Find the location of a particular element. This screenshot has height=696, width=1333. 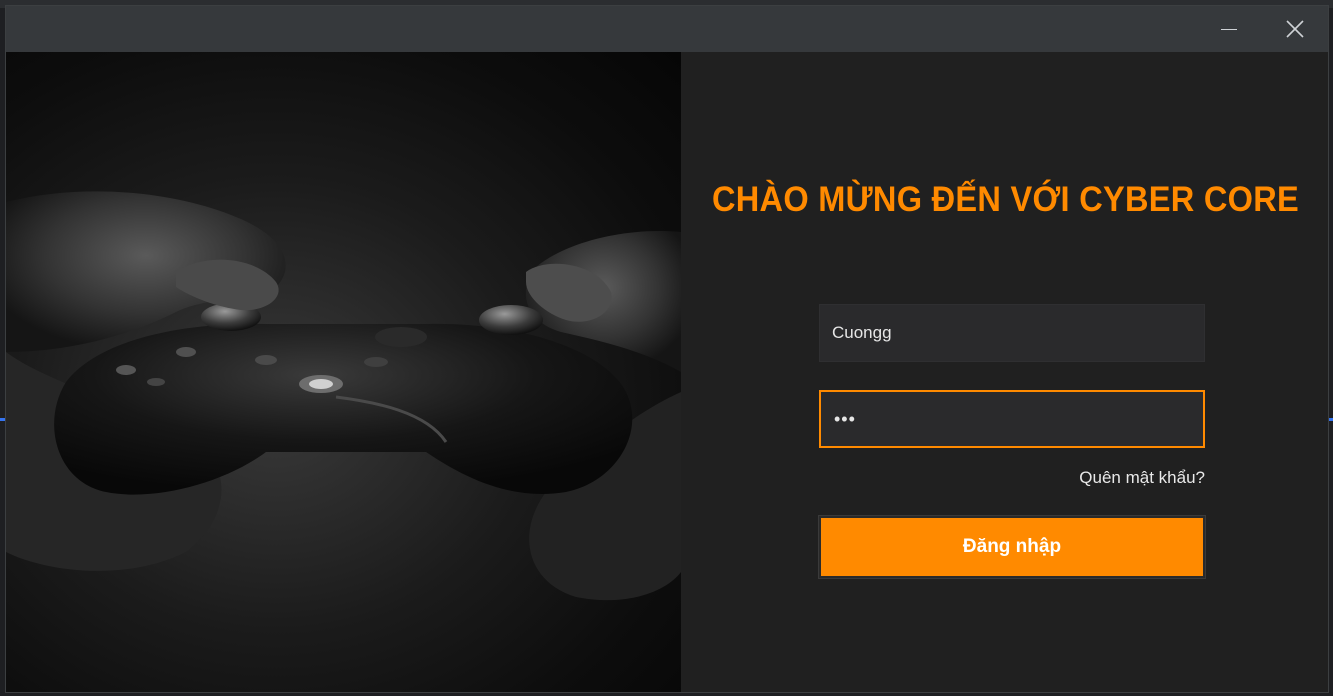

minimize-icon is located at coordinates (1229, 29).